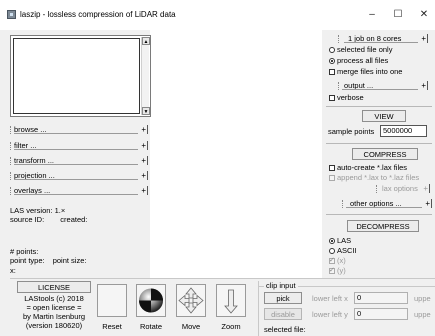  I want to click on option-label: append *.lax to *.laz files, so click(378, 177).